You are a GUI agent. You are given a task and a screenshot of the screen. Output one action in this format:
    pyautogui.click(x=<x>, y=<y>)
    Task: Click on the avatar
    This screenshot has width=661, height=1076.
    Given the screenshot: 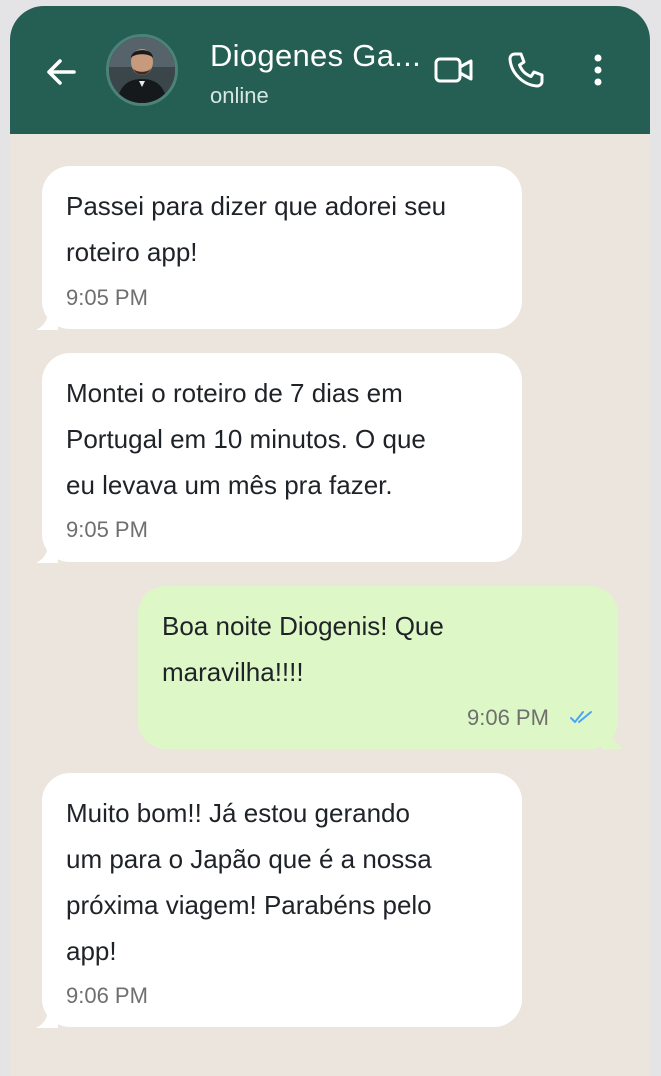 What is the action you would take?
    pyautogui.click(x=142, y=70)
    